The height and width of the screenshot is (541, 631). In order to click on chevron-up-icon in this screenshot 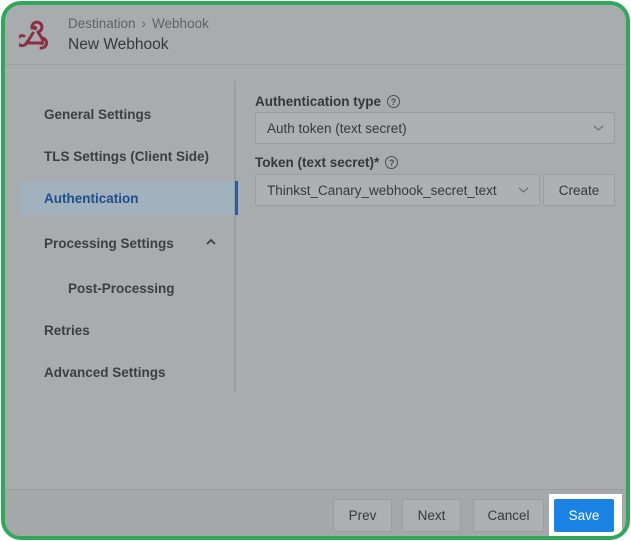, I will do `click(211, 242)`.